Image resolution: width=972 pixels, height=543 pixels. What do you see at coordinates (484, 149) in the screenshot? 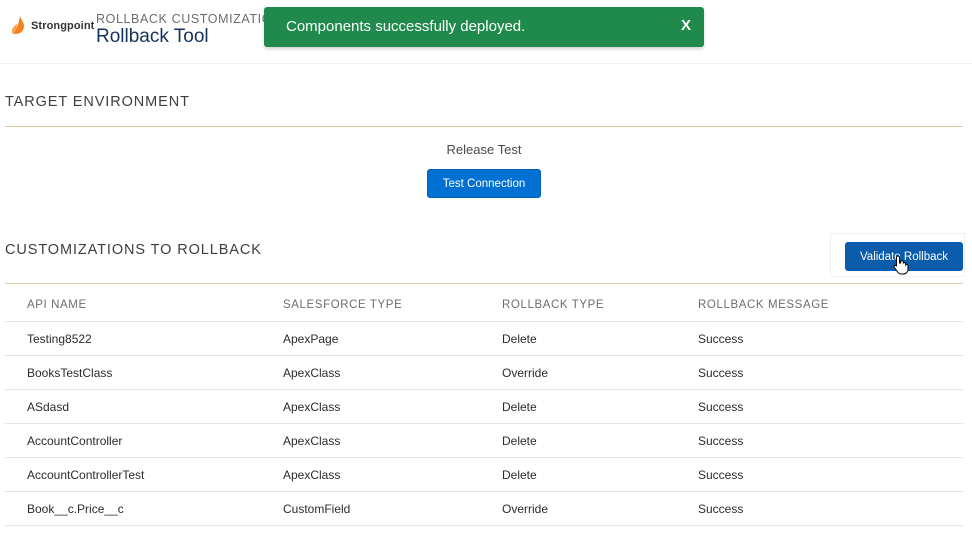
I see `environment-name: Release Test` at bounding box center [484, 149].